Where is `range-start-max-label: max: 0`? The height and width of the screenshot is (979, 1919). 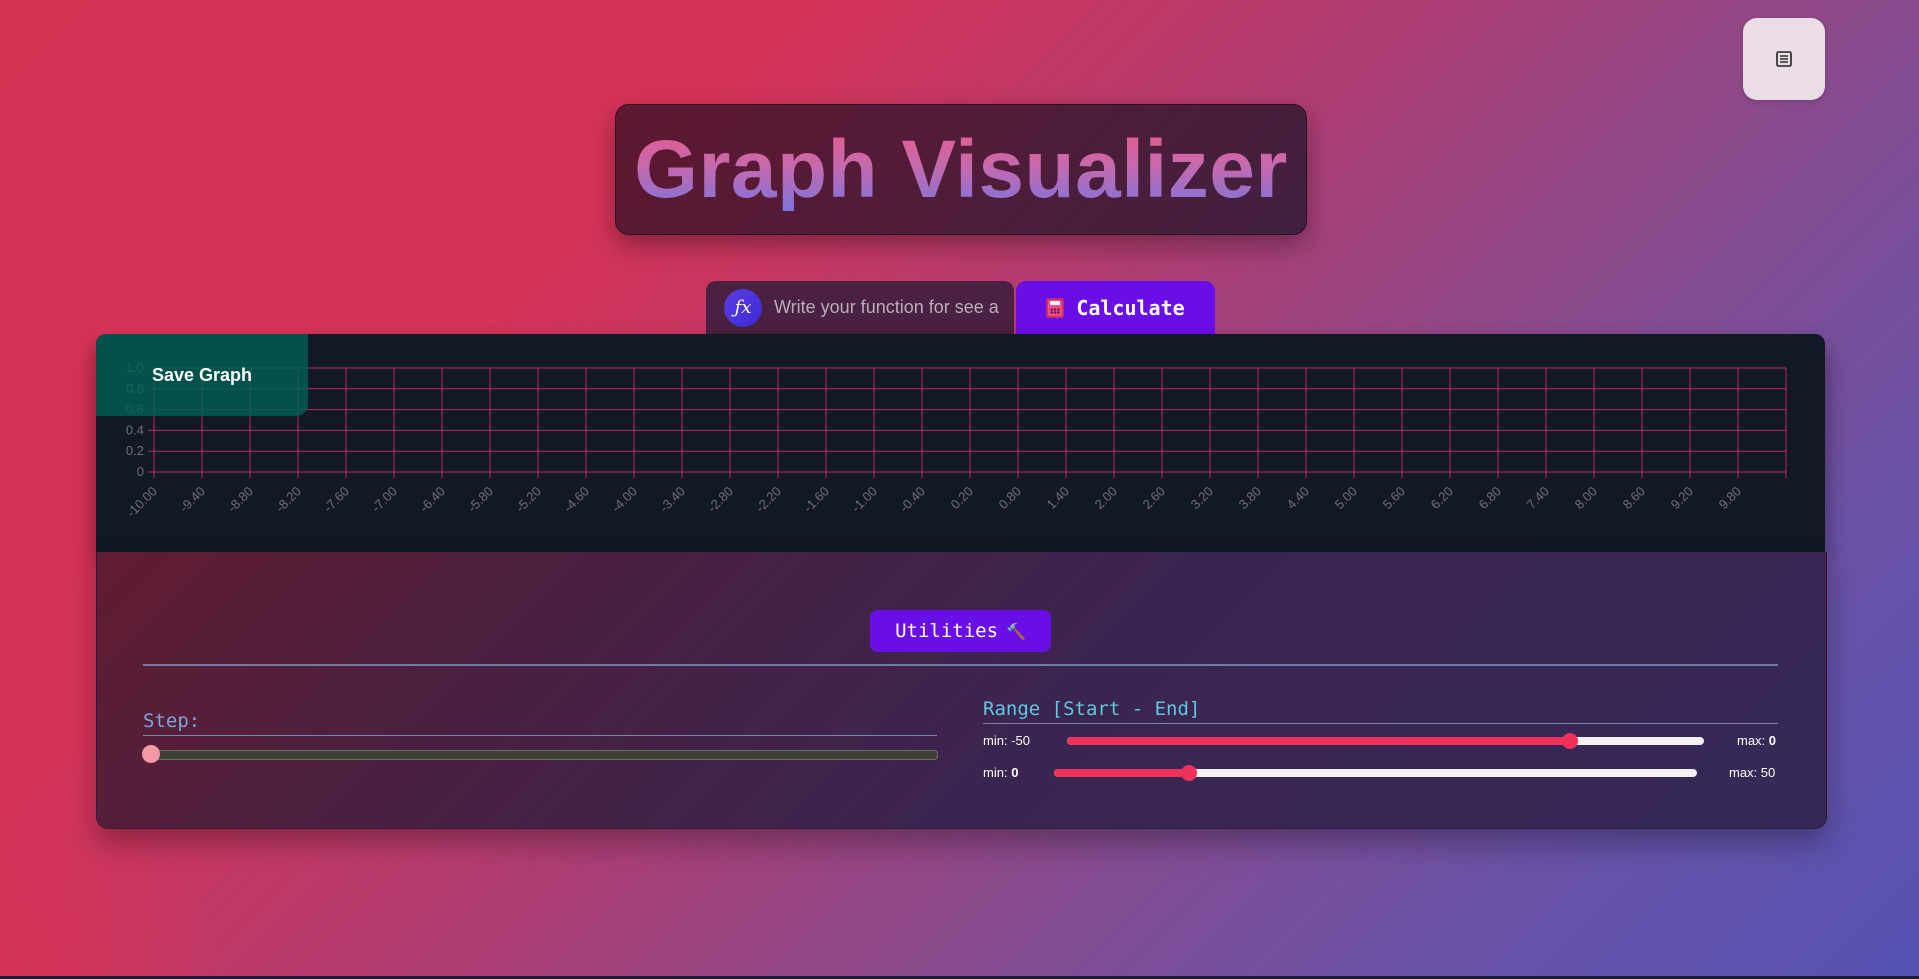
range-start-max-label: max: 0 is located at coordinates (1756, 740).